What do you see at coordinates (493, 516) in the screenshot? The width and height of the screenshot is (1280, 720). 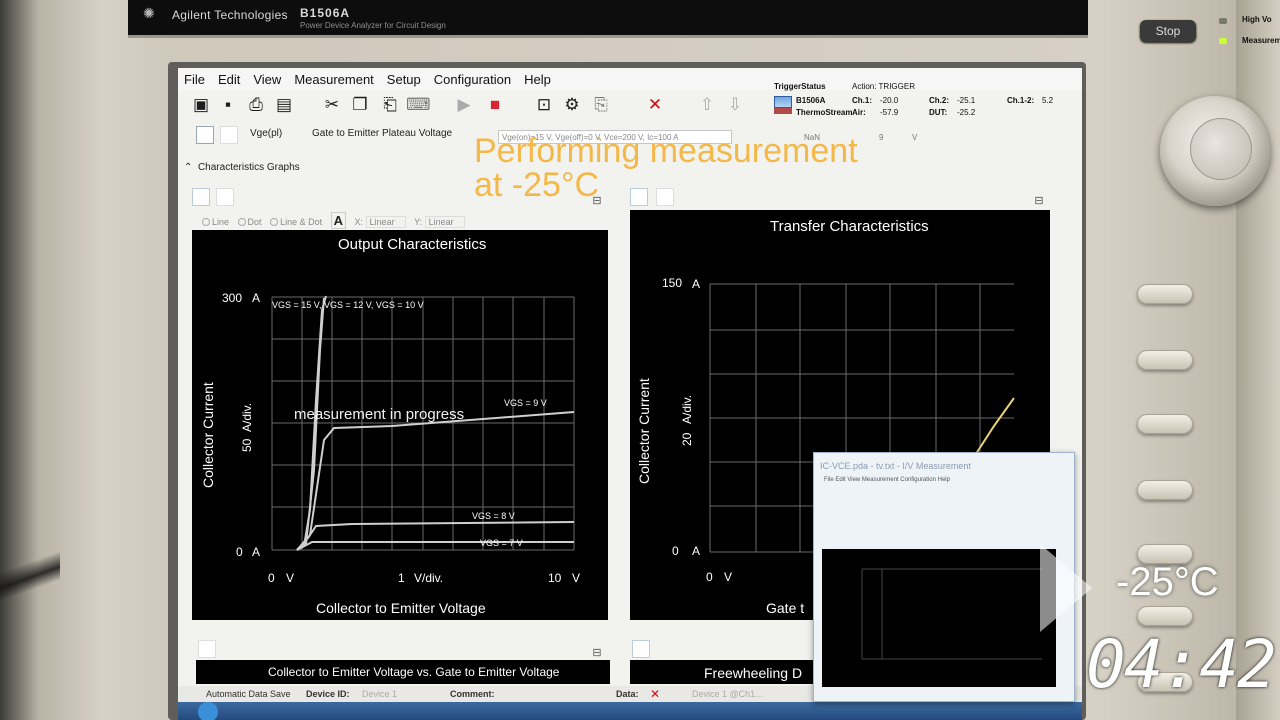 I see `vgs8-label: VGS = 8 V` at bounding box center [493, 516].